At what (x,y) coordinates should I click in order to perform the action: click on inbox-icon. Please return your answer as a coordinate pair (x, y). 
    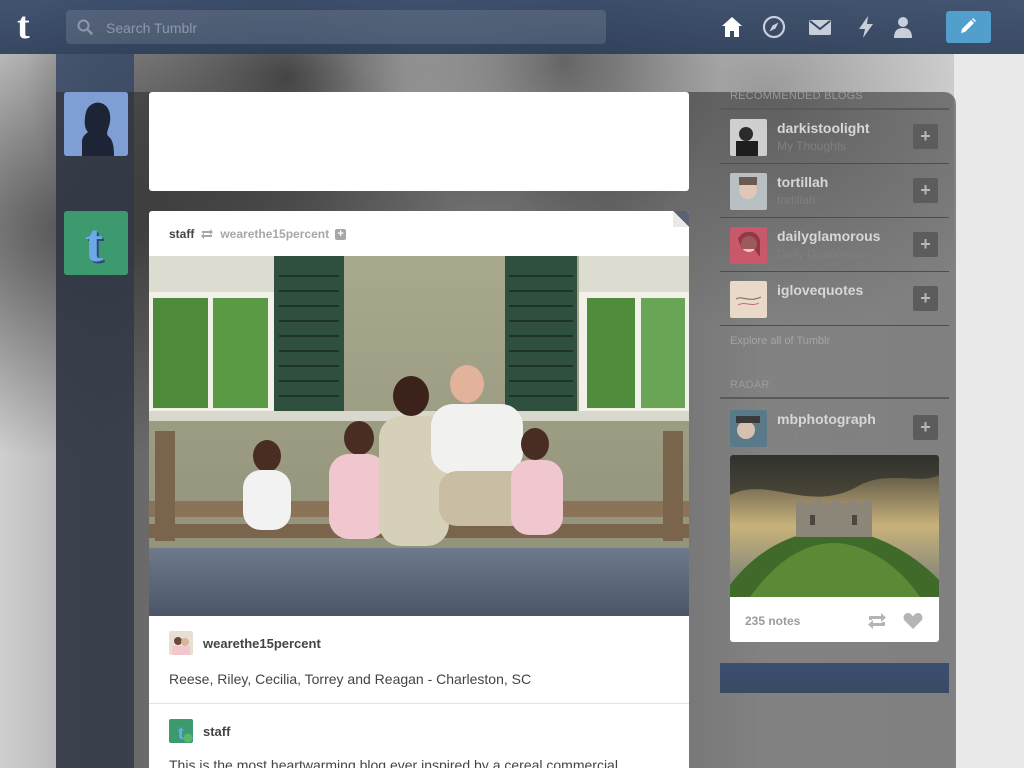
    Looking at the image, I should click on (820, 27).